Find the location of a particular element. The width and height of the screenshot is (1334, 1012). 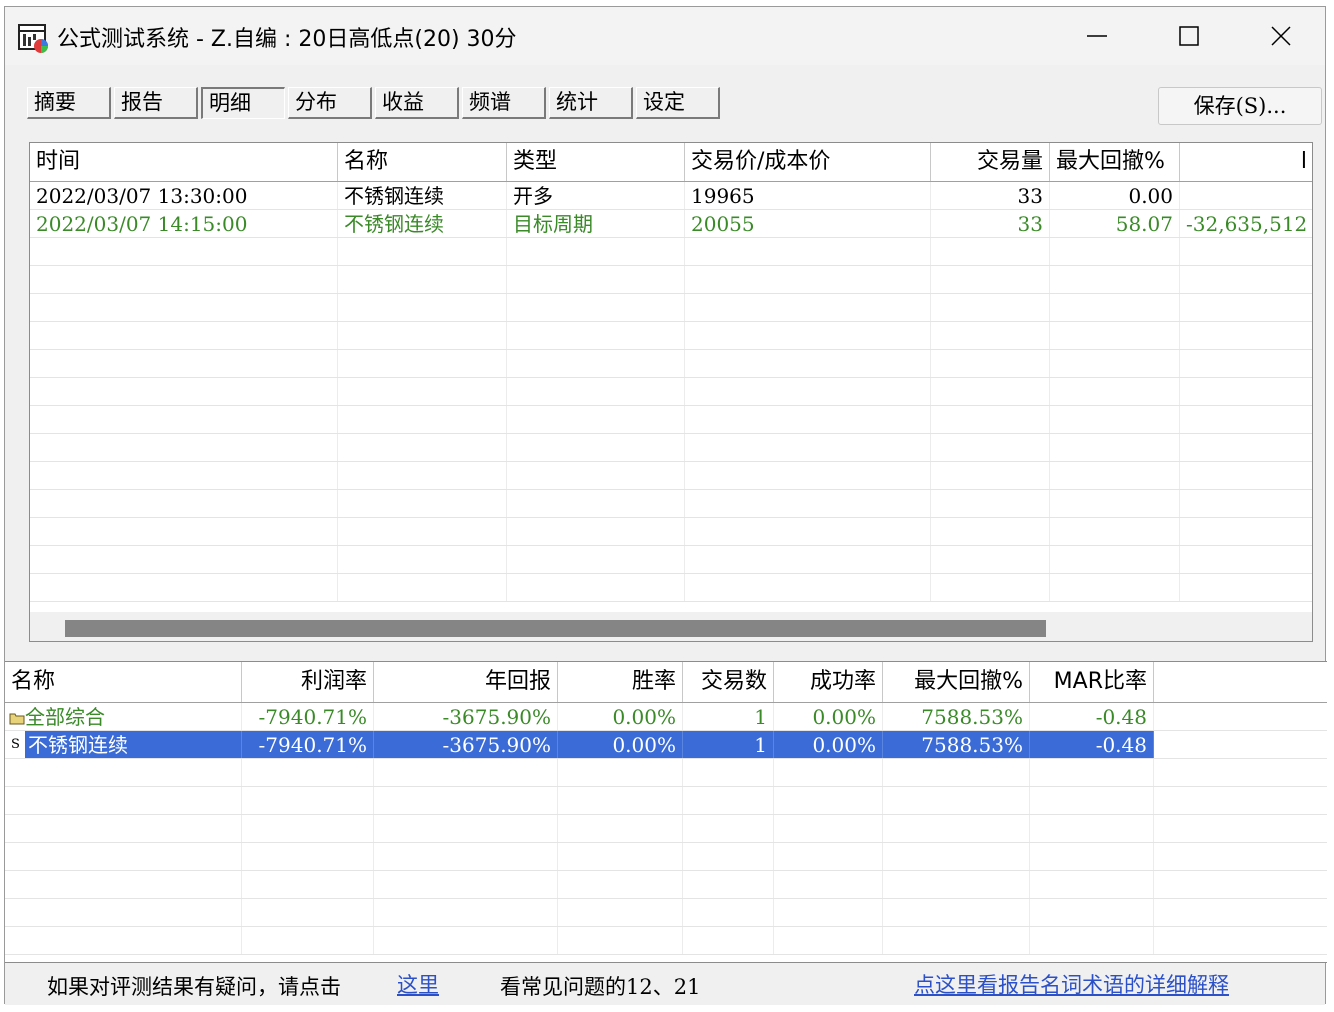

scrollbar-thumb is located at coordinates (555, 628).